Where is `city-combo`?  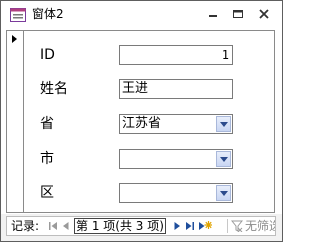 city-combo is located at coordinates (176, 159).